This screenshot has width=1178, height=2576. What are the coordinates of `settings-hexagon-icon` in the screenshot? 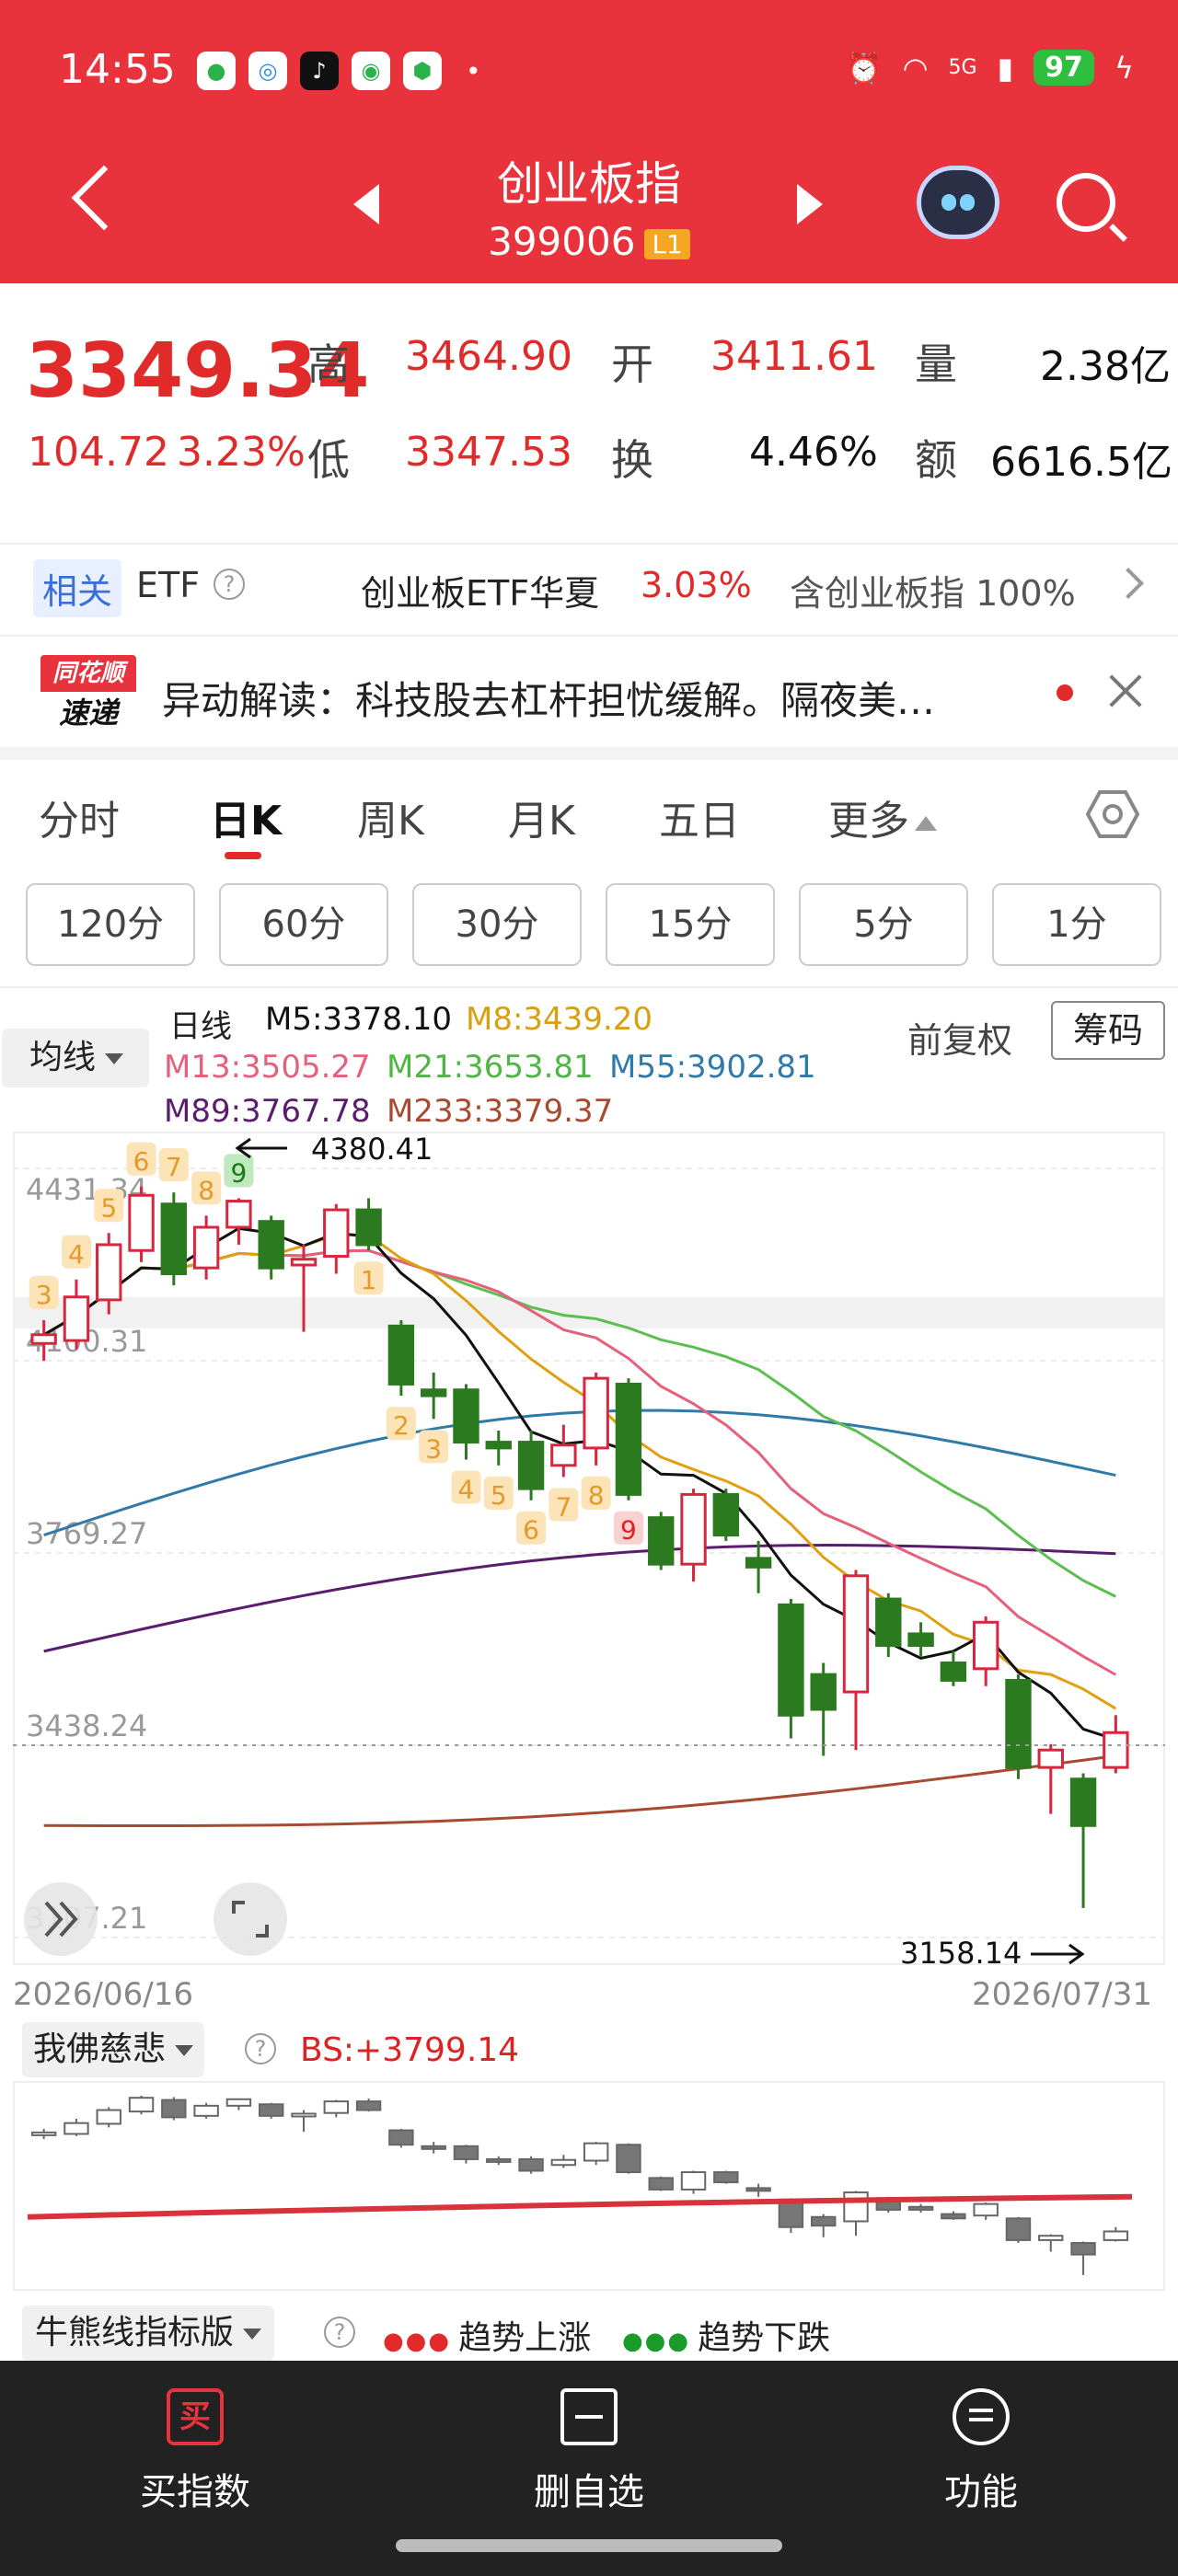 It's located at (1112, 814).